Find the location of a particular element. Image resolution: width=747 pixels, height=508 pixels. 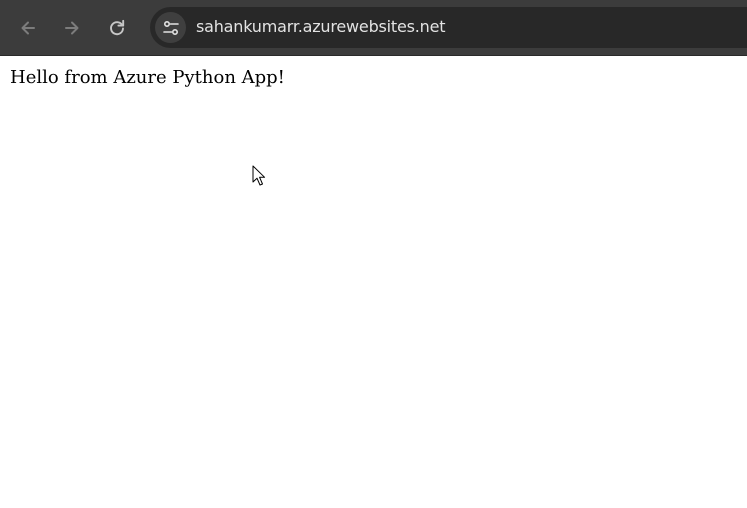

tune-icon is located at coordinates (170, 27).